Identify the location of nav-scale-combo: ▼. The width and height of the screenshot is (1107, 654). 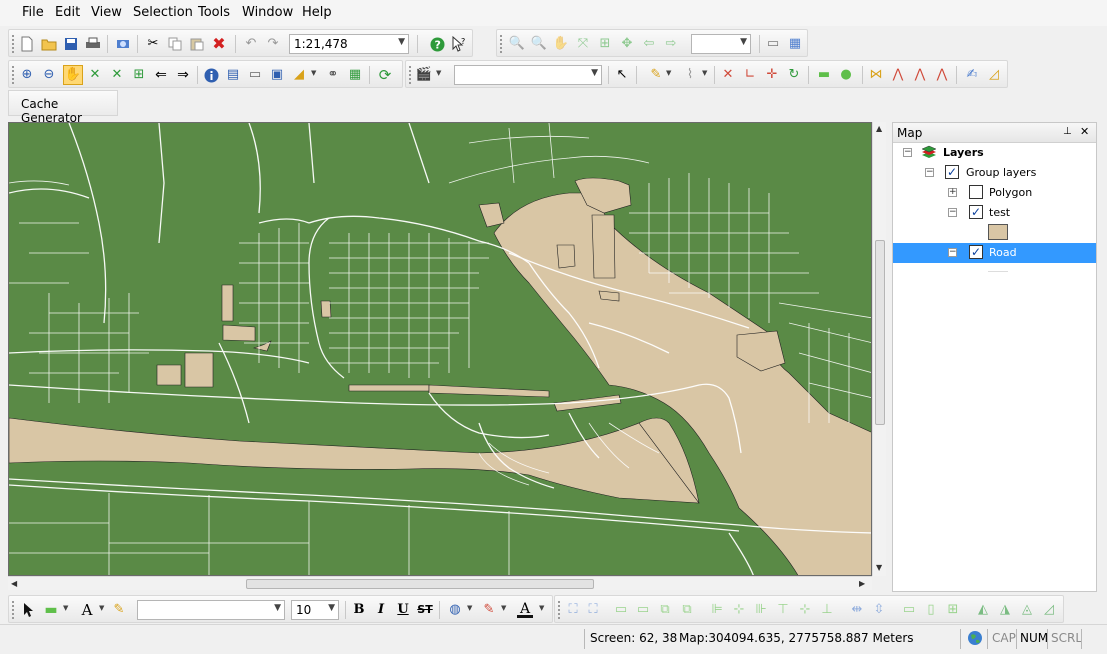
(721, 44).